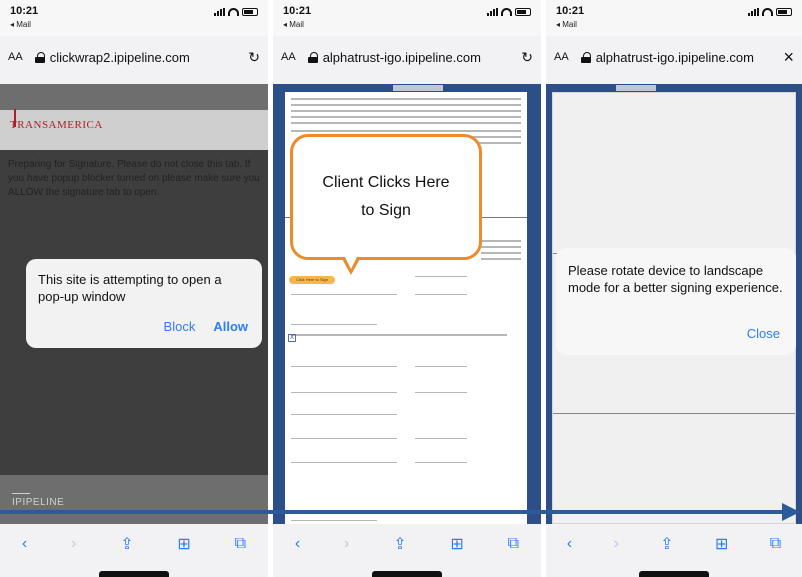 Image resolution: width=802 pixels, height=577 pixels. I want to click on address-bar: AA alphatrust-igo.ipipeline.com ↻, so click(407, 57).